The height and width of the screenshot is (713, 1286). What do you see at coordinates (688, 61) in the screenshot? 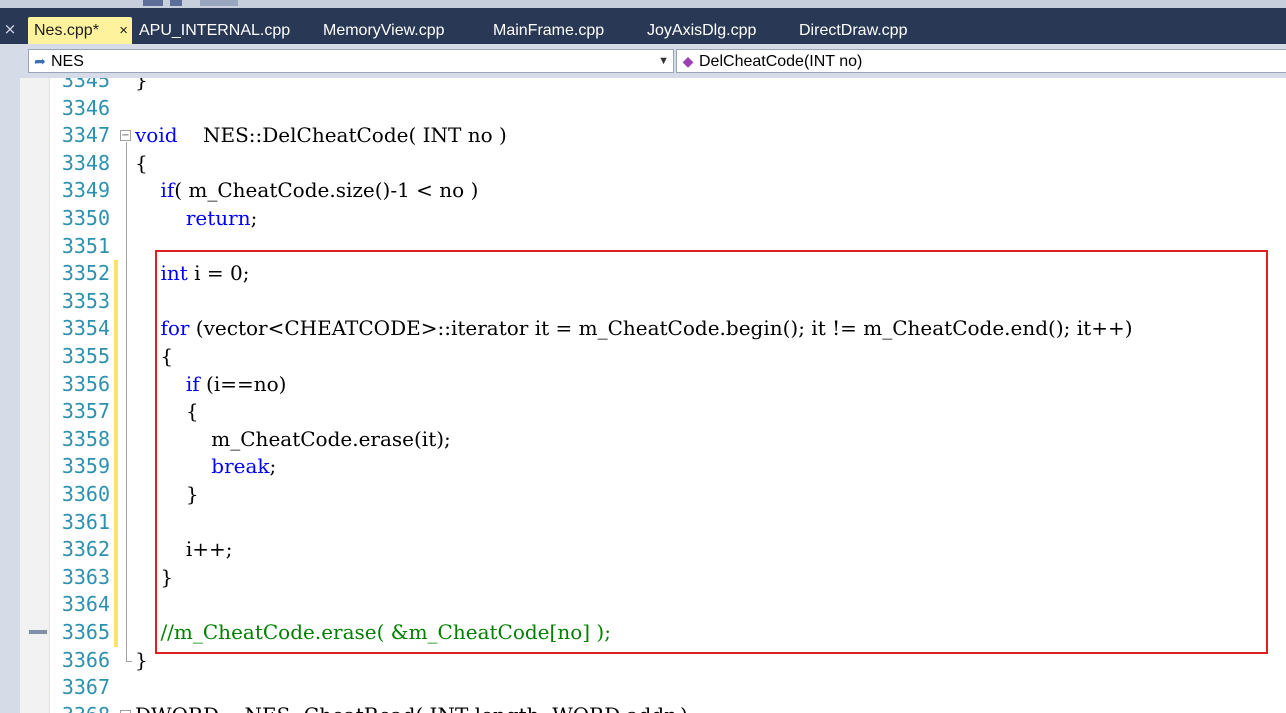
I see `method-icon: ◆` at bounding box center [688, 61].